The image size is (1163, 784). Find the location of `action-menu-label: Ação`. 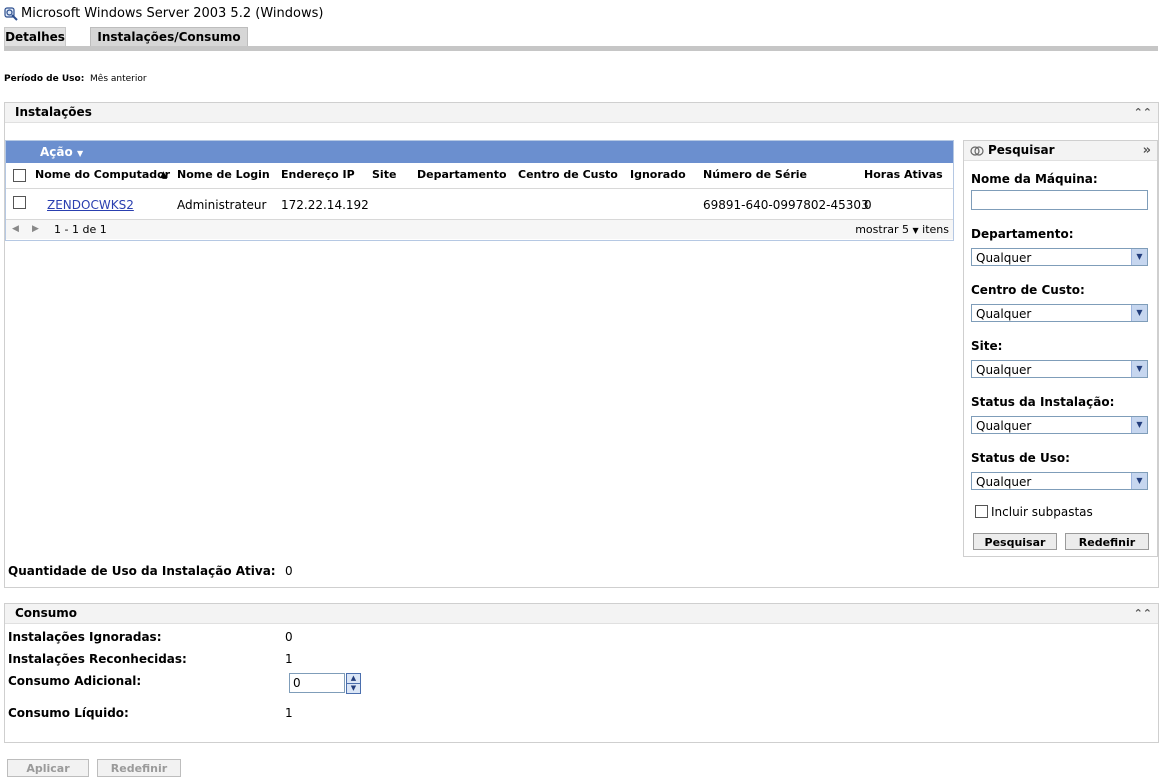

action-menu-label: Ação is located at coordinates (56, 152).